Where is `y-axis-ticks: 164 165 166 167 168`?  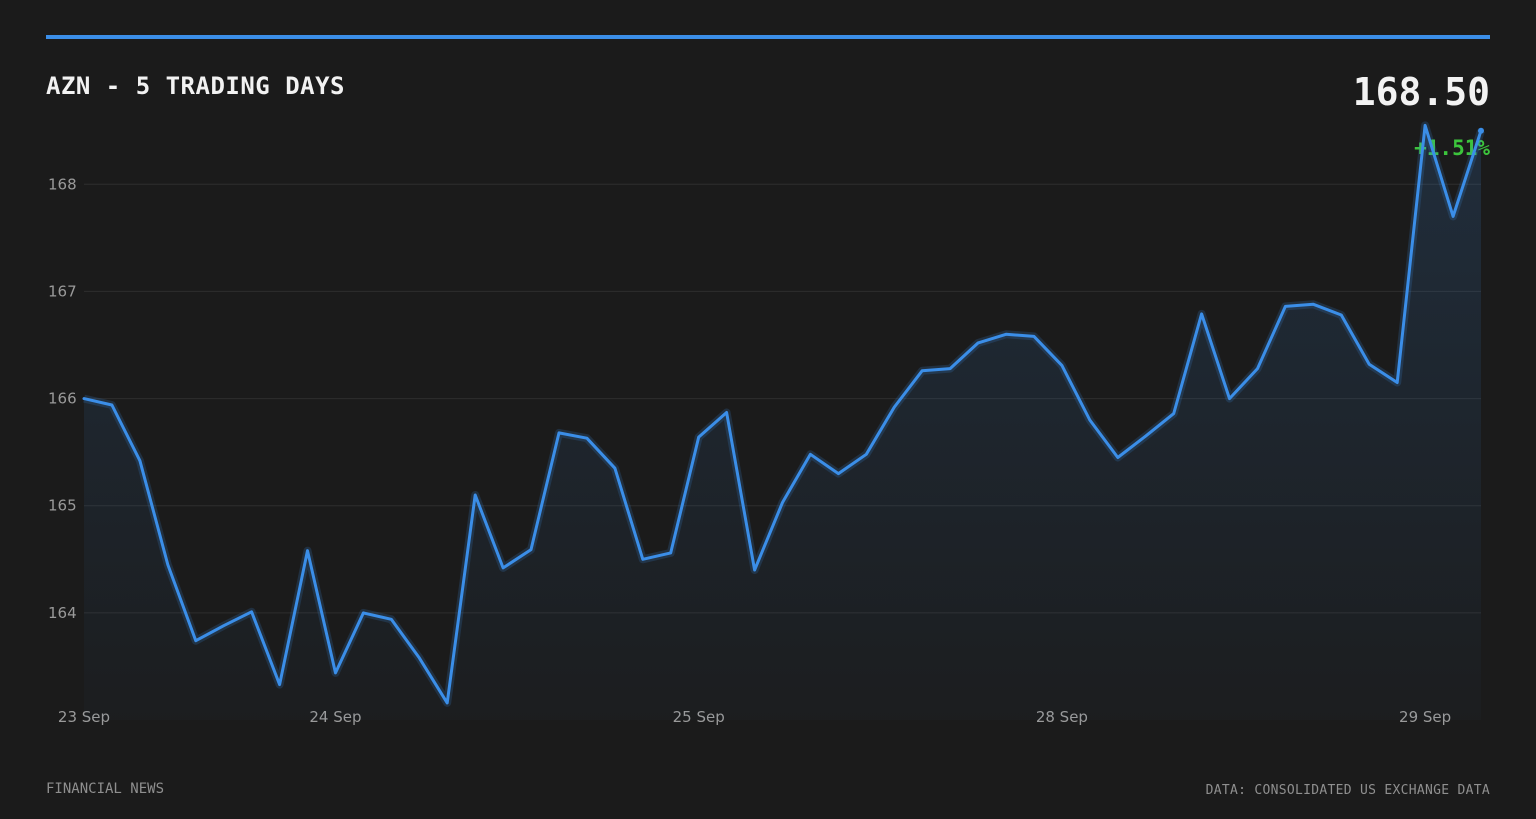 y-axis-ticks: 164 165 166 167 168 is located at coordinates (62, 398).